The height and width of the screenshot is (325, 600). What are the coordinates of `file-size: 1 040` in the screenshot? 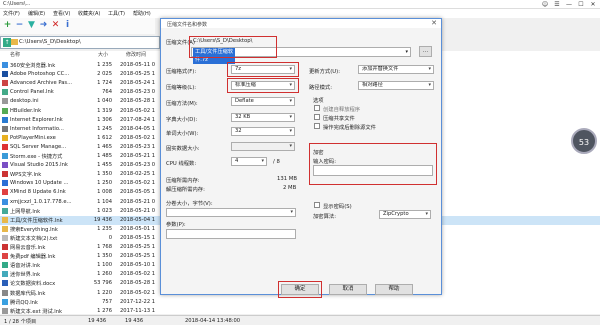 It's located at (104, 101).